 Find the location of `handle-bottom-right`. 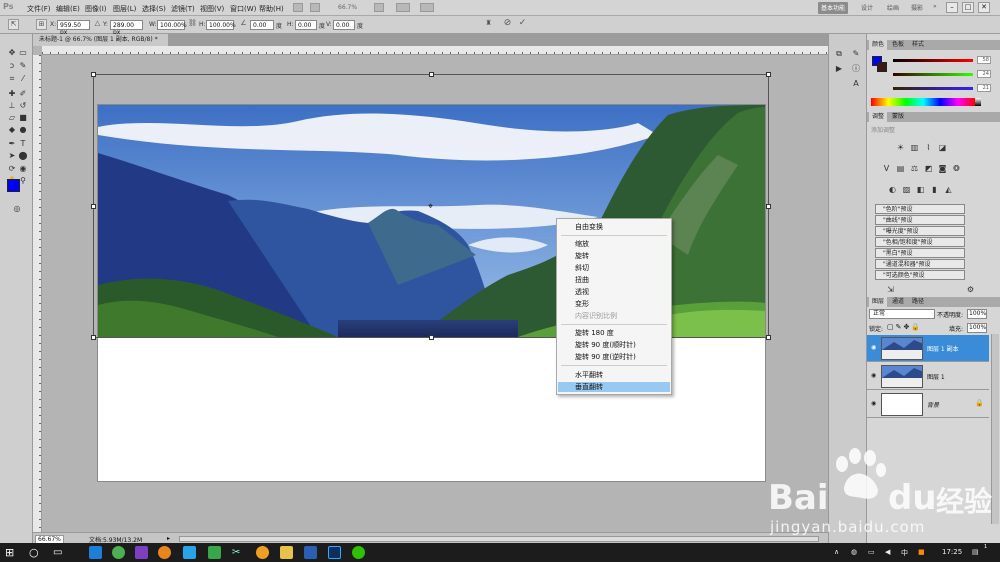

handle-bottom-right is located at coordinates (768, 337).